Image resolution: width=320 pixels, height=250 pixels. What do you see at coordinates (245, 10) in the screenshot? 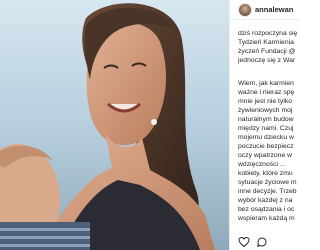
I see `avatar` at bounding box center [245, 10].